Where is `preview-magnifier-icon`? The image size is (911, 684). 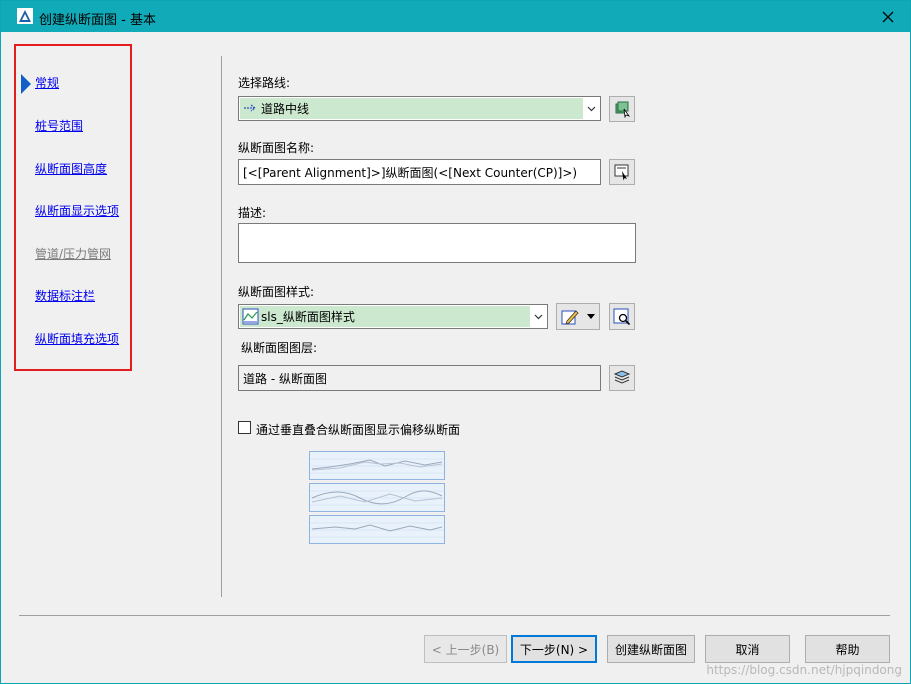
preview-magnifier-icon is located at coordinates (622, 316).